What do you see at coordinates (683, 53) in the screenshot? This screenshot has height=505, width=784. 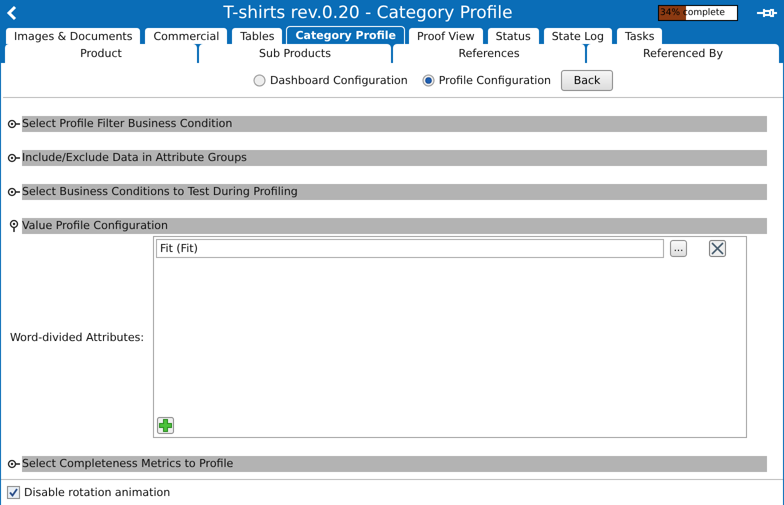 I see `subtab: Referenced By` at bounding box center [683, 53].